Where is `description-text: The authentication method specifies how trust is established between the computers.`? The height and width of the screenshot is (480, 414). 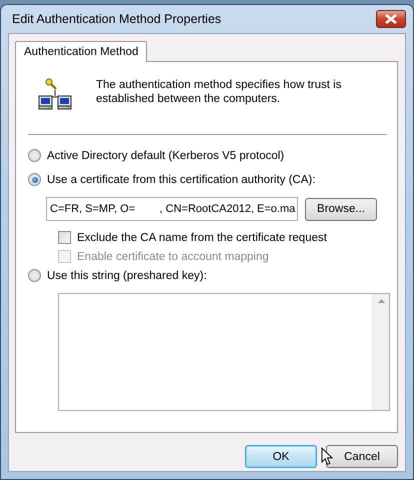
description-text: The authentication method specifies how trust is established between the computers. is located at coordinates (219, 92).